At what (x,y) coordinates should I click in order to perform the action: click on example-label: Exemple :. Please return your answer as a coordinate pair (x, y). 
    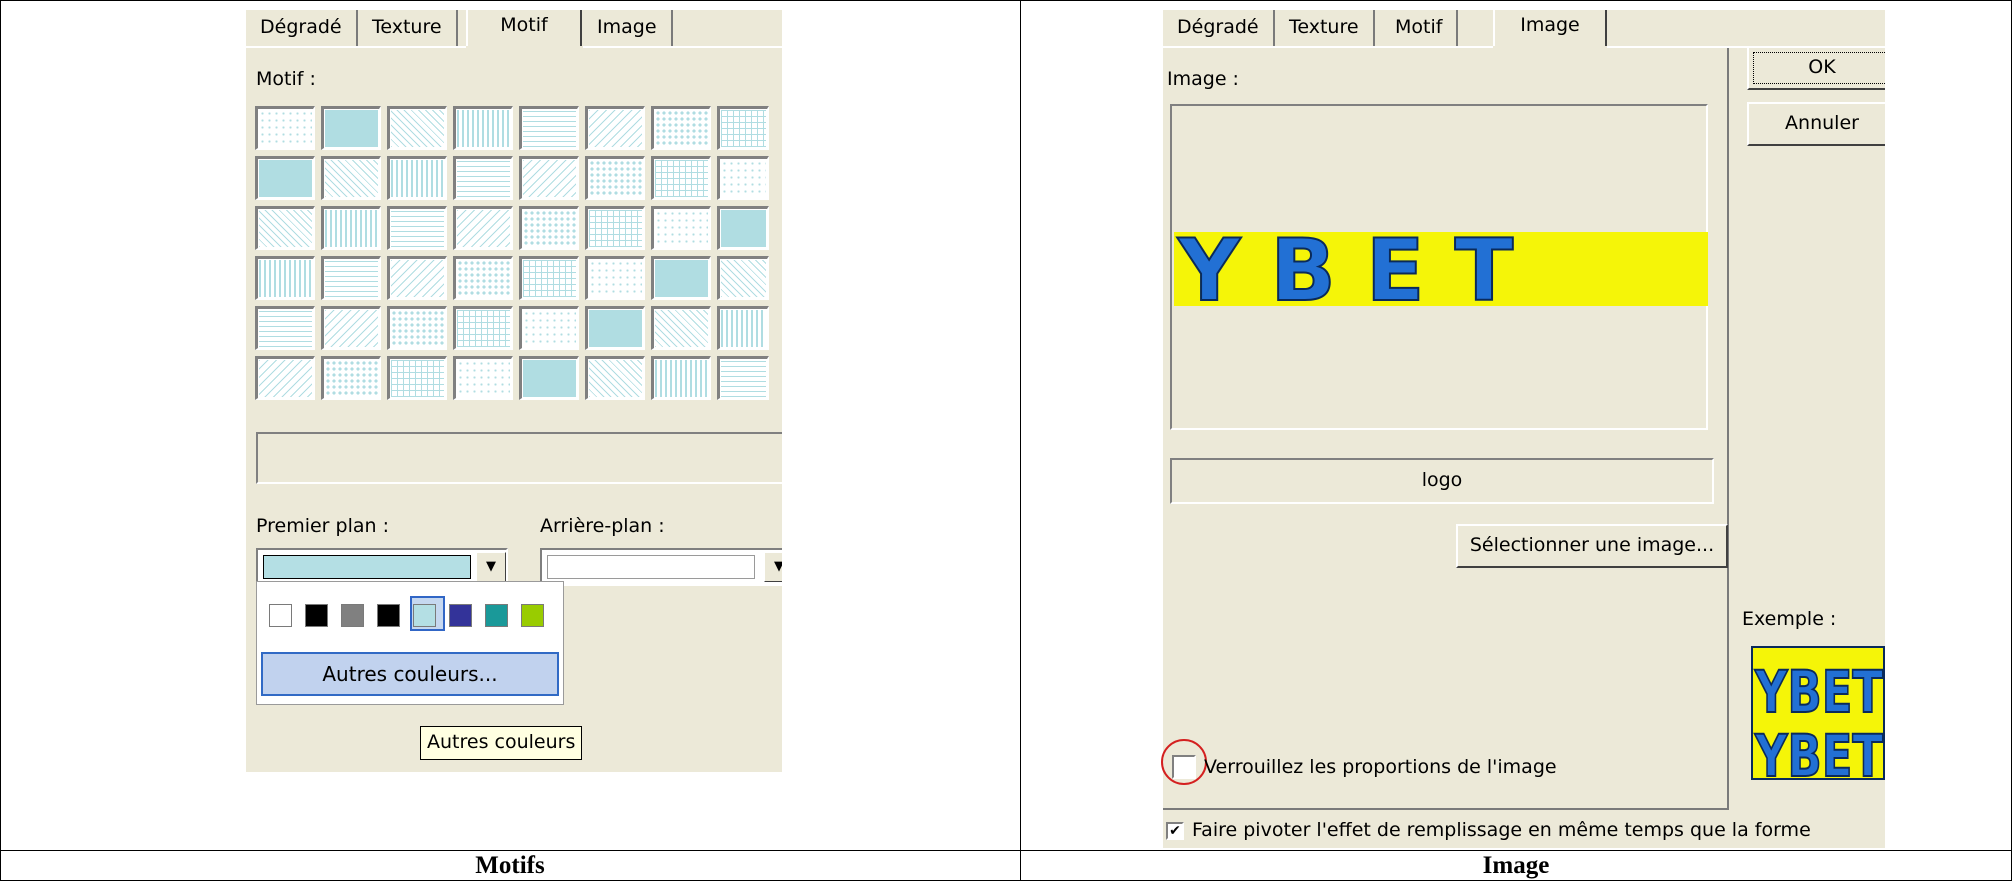
    Looking at the image, I should click on (1789, 619).